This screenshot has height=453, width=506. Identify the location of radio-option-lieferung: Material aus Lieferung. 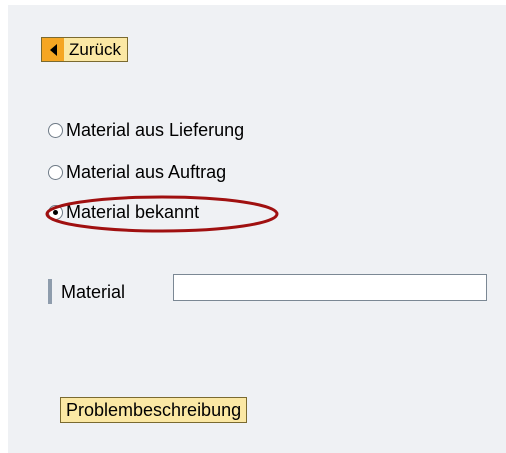
(146, 130).